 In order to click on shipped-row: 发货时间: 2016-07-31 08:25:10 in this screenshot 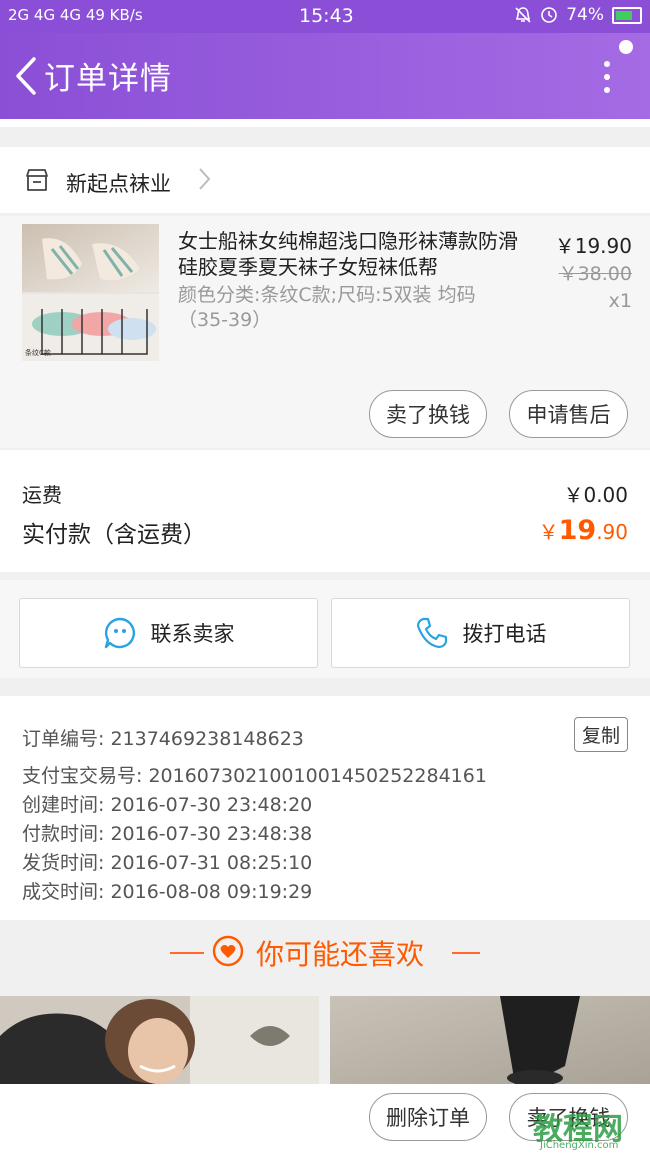, I will do `click(167, 861)`.